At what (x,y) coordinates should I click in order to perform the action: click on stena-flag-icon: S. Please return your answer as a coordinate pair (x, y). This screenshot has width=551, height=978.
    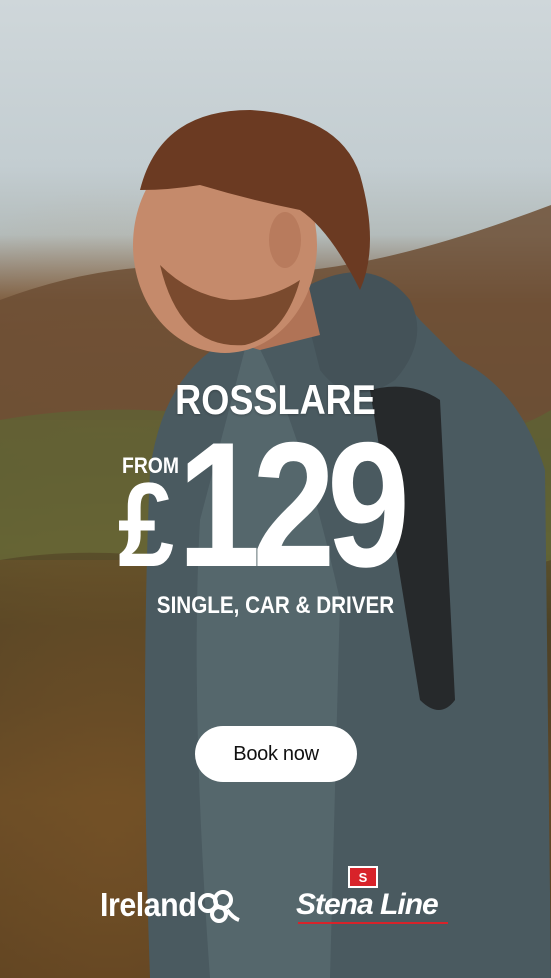
    Looking at the image, I should click on (363, 877).